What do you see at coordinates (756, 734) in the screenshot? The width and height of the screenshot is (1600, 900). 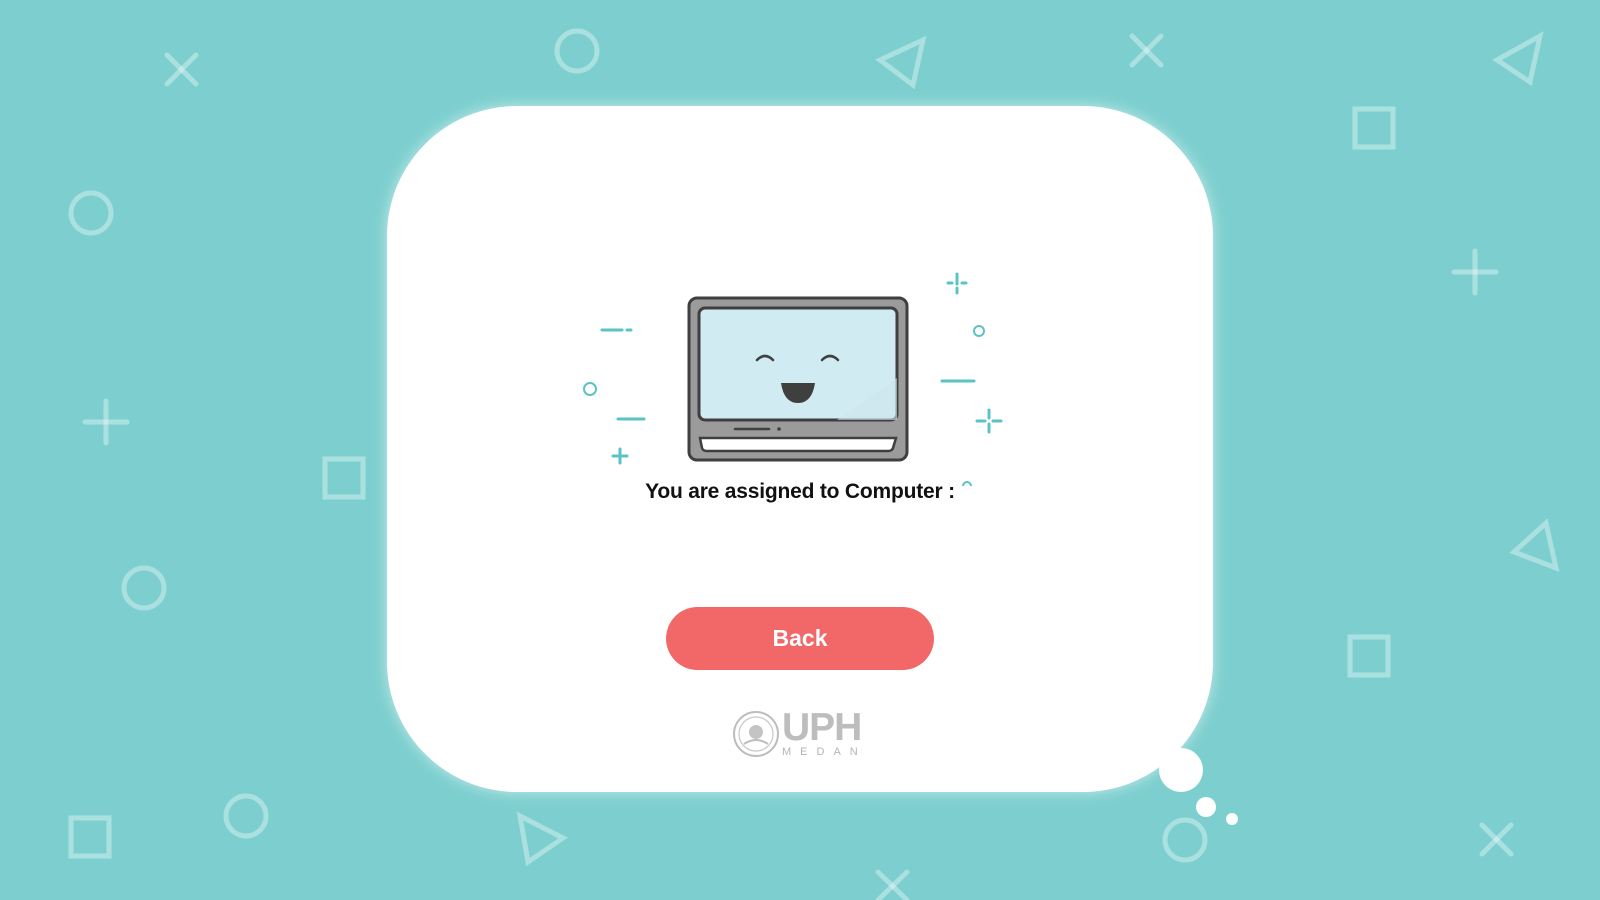 I see `university-seal-icon` at bounding box center [756, 734].